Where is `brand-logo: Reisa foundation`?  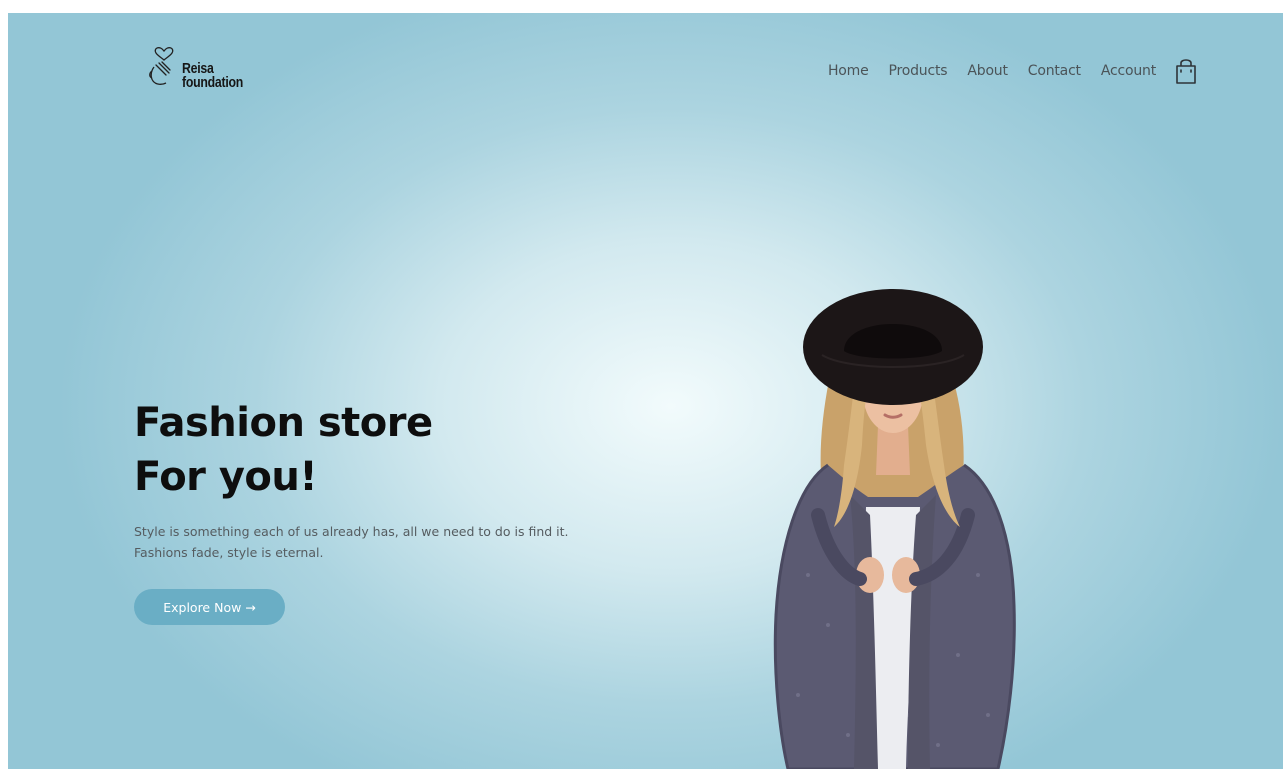
brand-logo: Reisa foundation is located at coordinates (209, 69).